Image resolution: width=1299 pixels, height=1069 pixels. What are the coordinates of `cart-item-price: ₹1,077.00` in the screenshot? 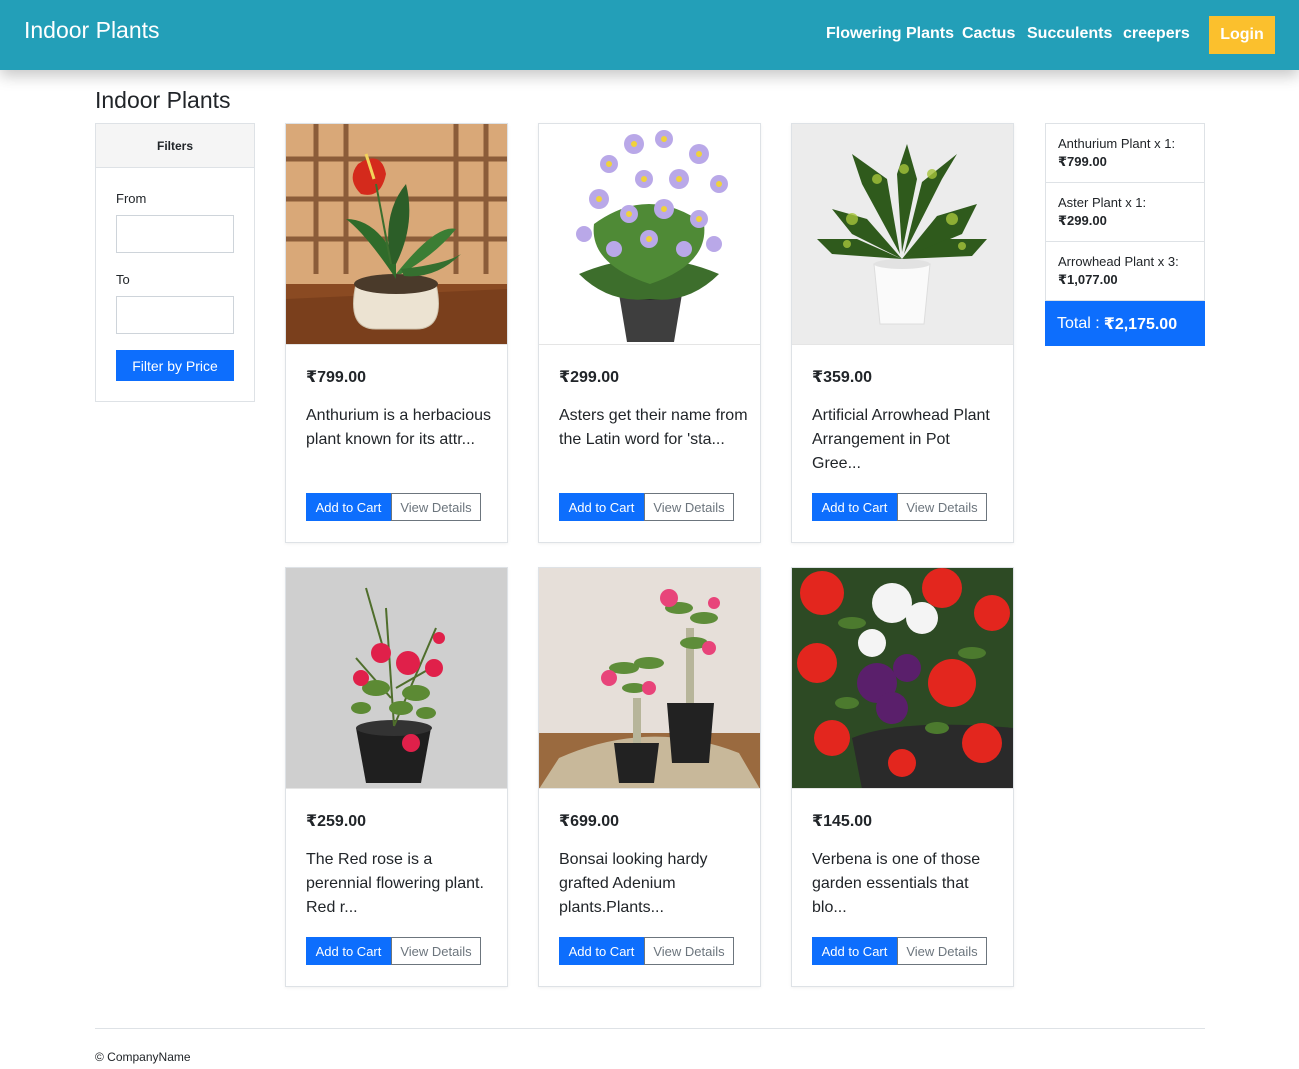 It's located at (1088, 279).